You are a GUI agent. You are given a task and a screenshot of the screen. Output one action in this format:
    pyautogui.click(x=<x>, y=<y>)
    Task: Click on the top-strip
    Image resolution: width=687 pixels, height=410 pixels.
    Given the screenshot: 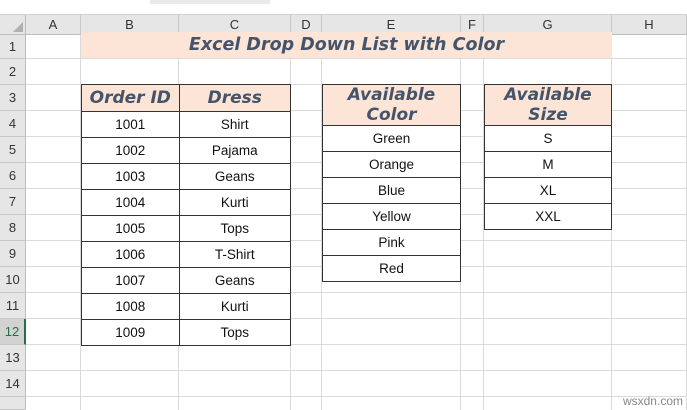 What is the action you would take?
    pyautogui.click(x=343, y=7)
    